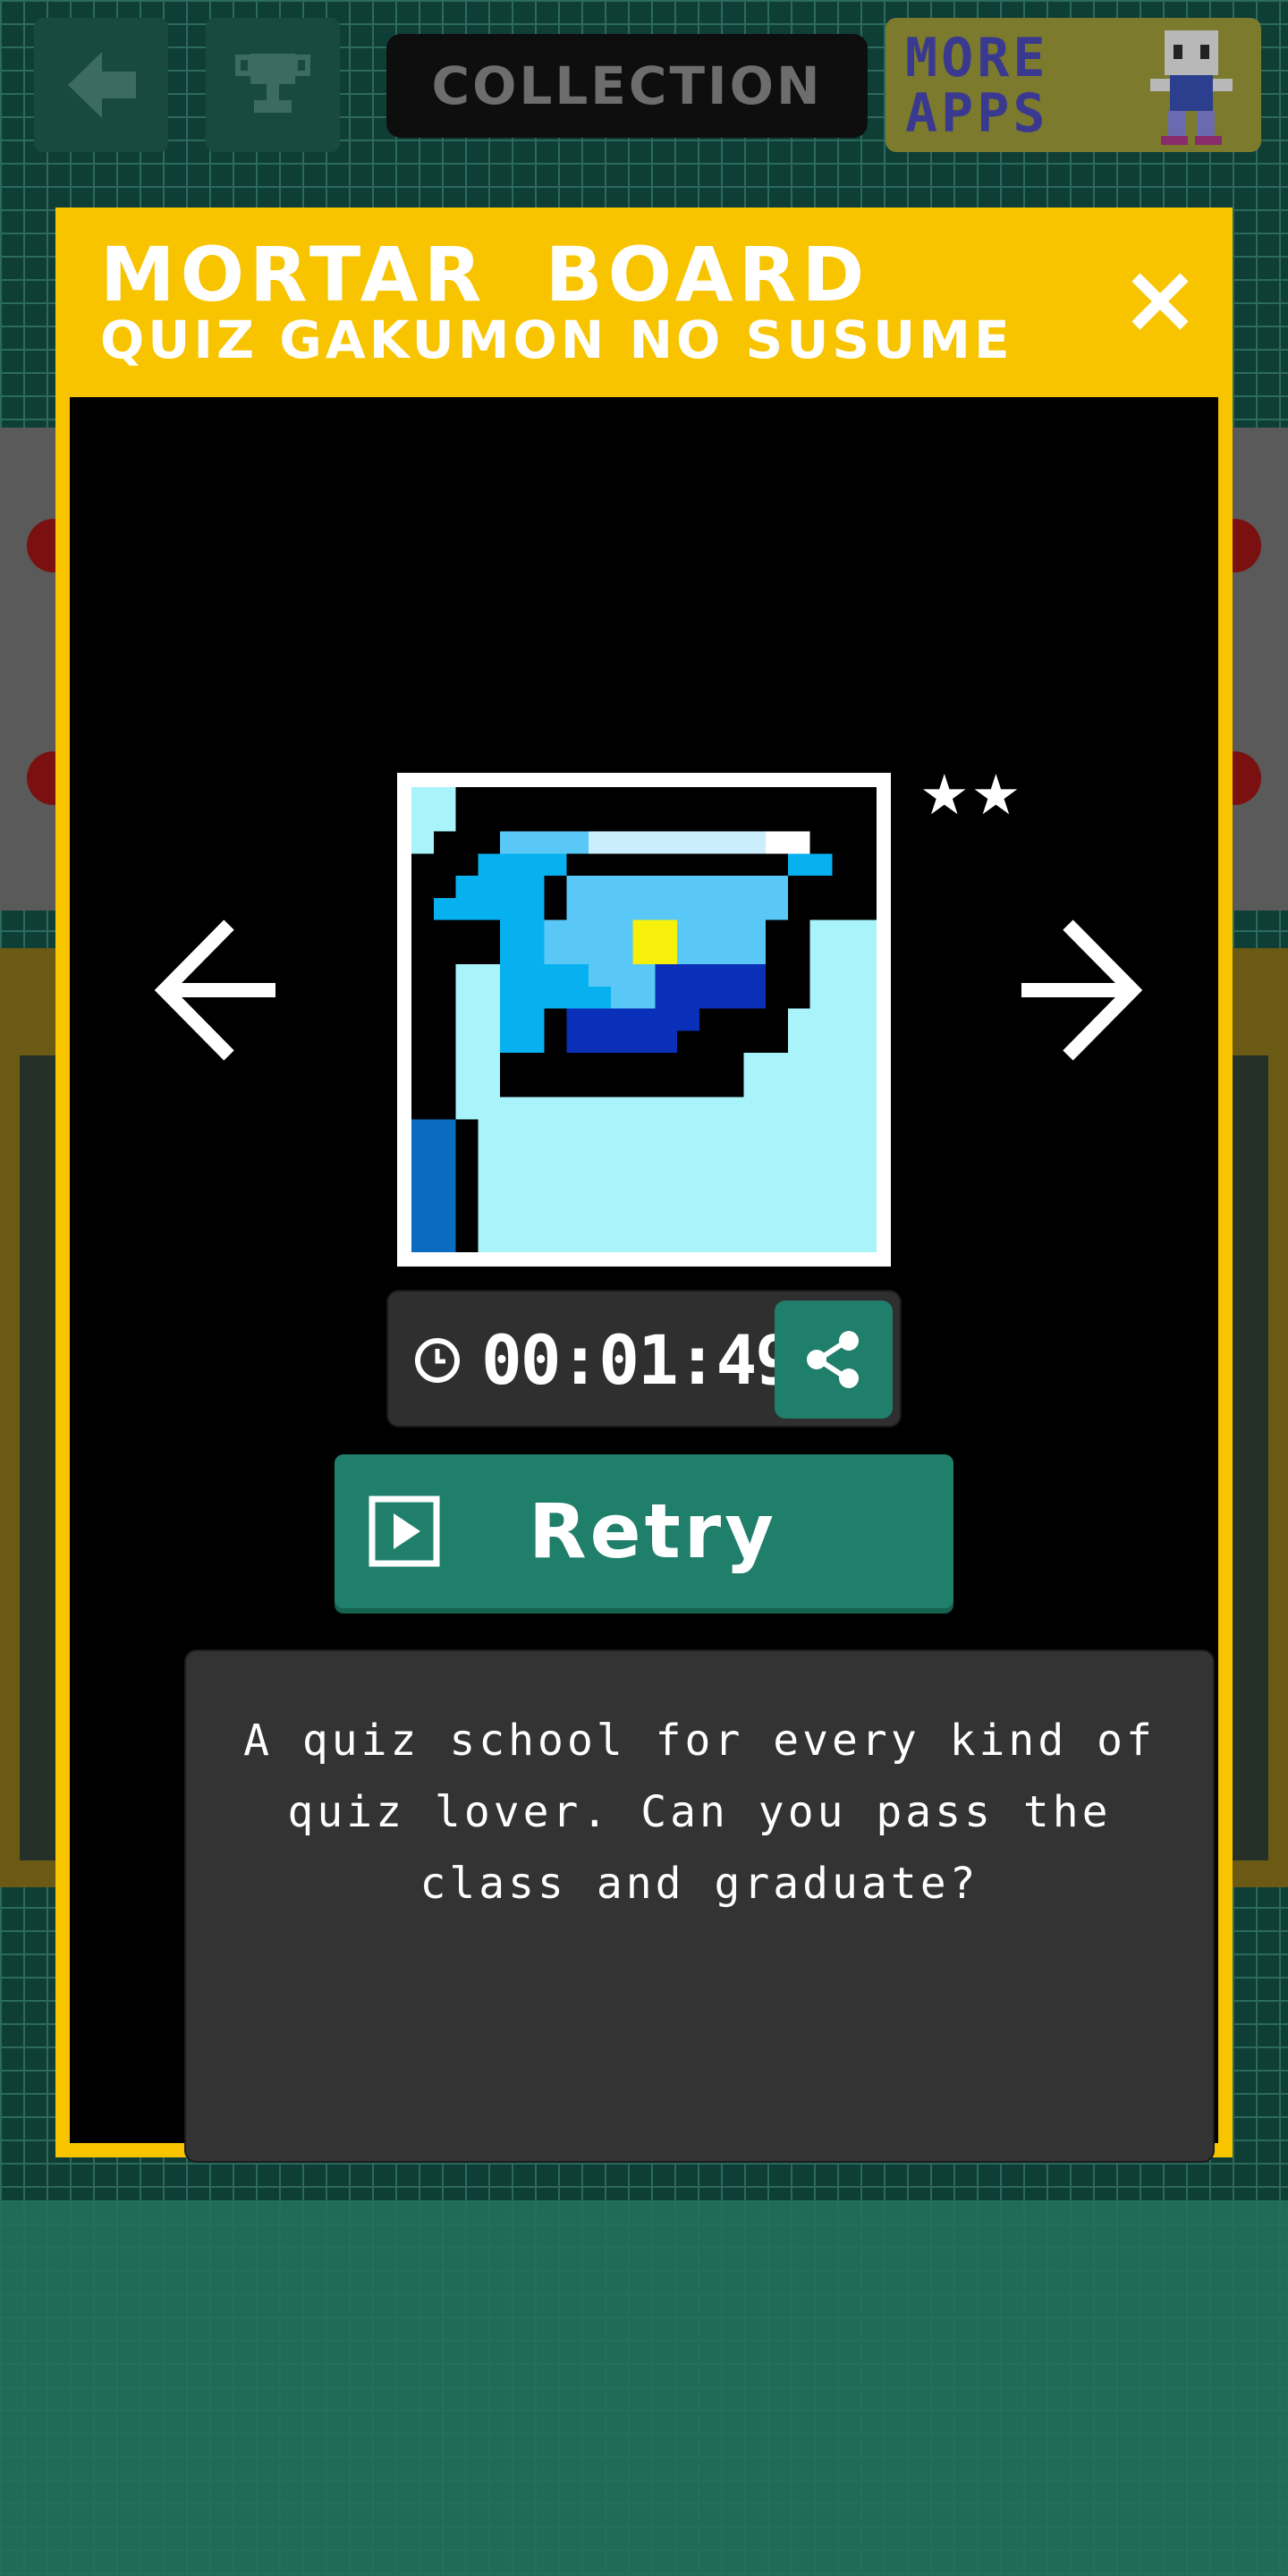 This screenshot has width=1288, height=2576. Describe the element at coordinates (644, 2388) in the screenshot. I see `background-footer-grid` at that location.